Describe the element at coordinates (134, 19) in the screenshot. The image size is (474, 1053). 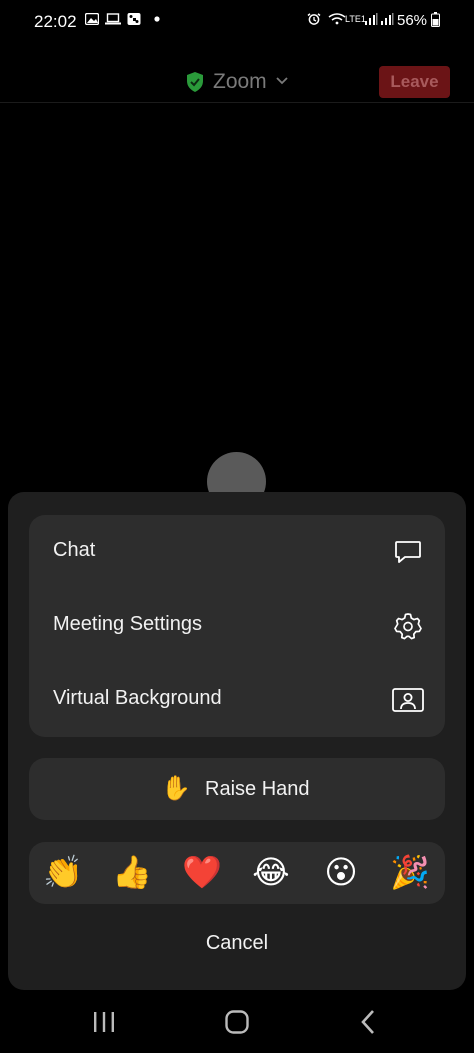
I see `dice-icon` at that location.